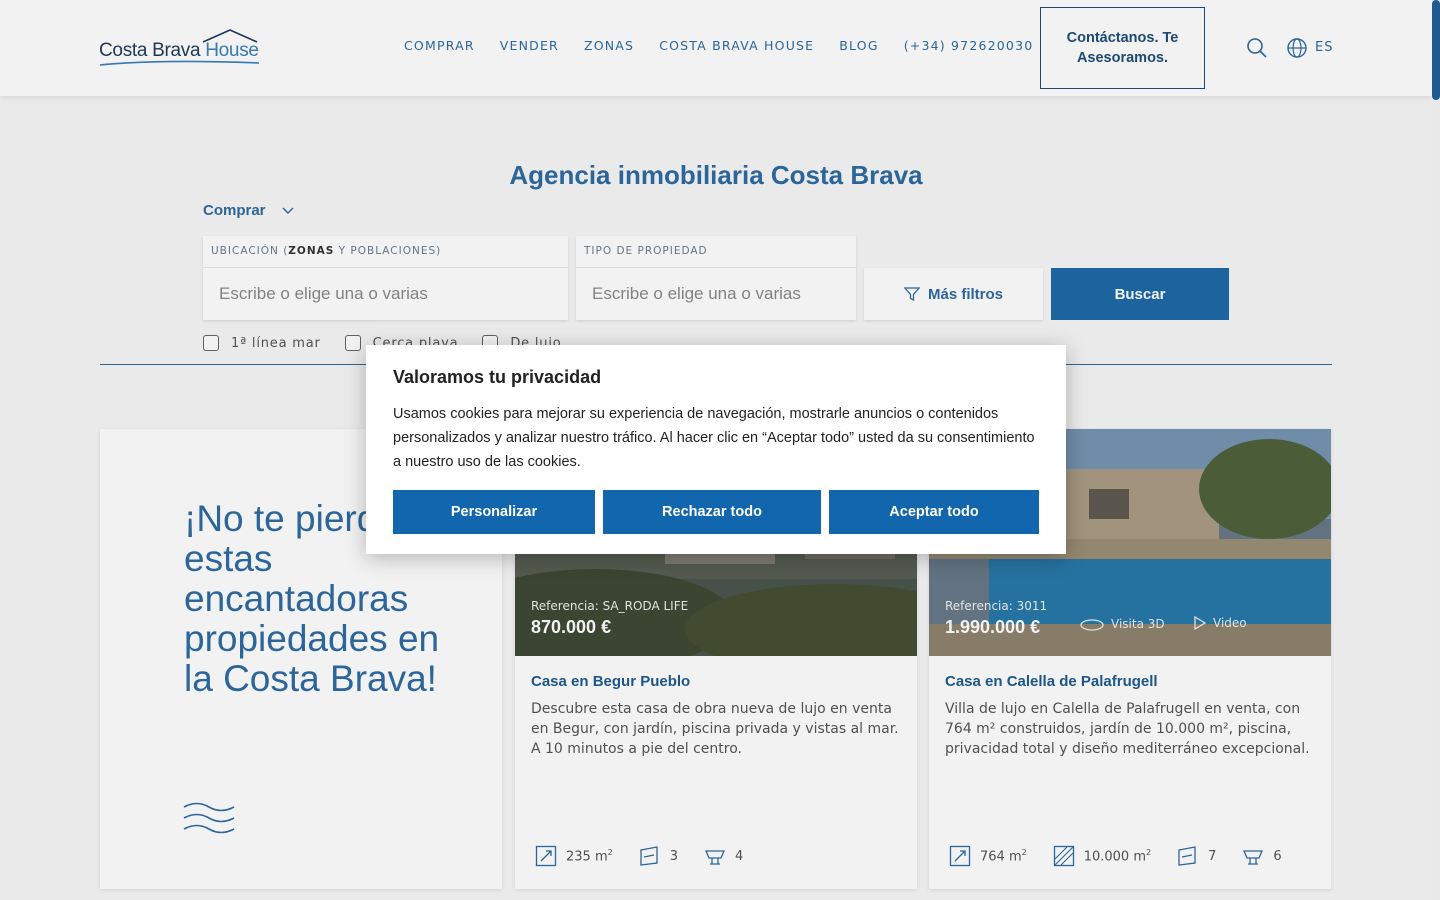 This screenshot has height=900, width=1440. I want to click on customize-button: Personalizar, so click(494, 512).